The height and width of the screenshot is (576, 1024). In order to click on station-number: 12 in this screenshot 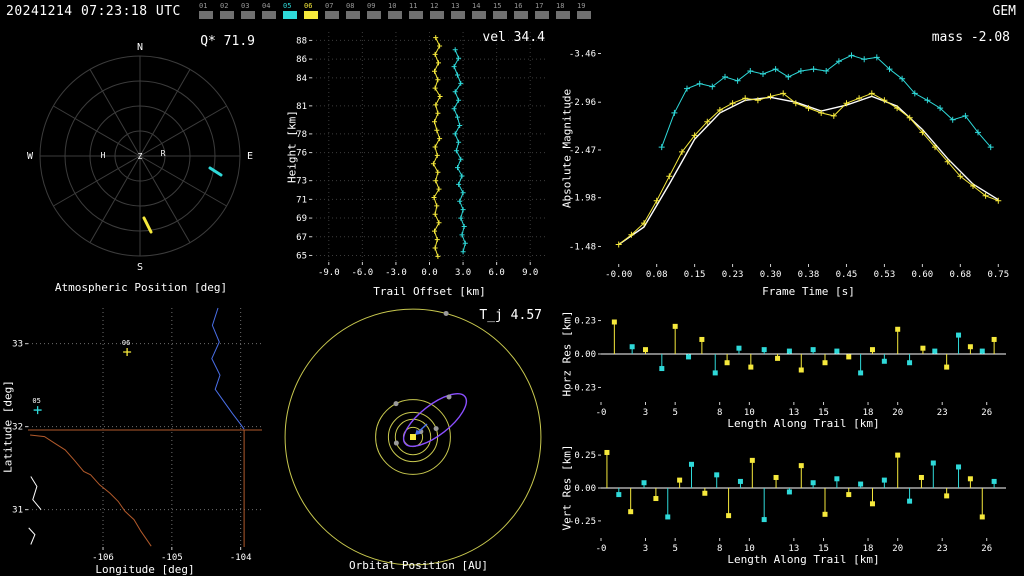, I will do `click(434, 6)`.